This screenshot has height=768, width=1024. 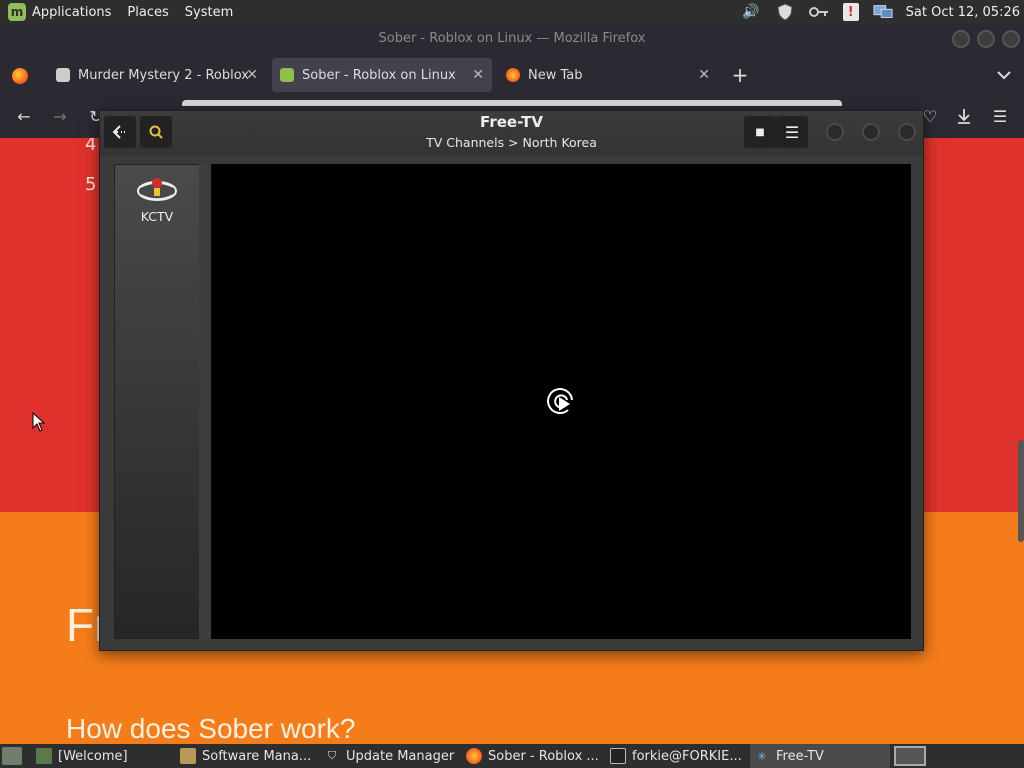 I want to click on stop-button: ■, so click(x=760, y=132).